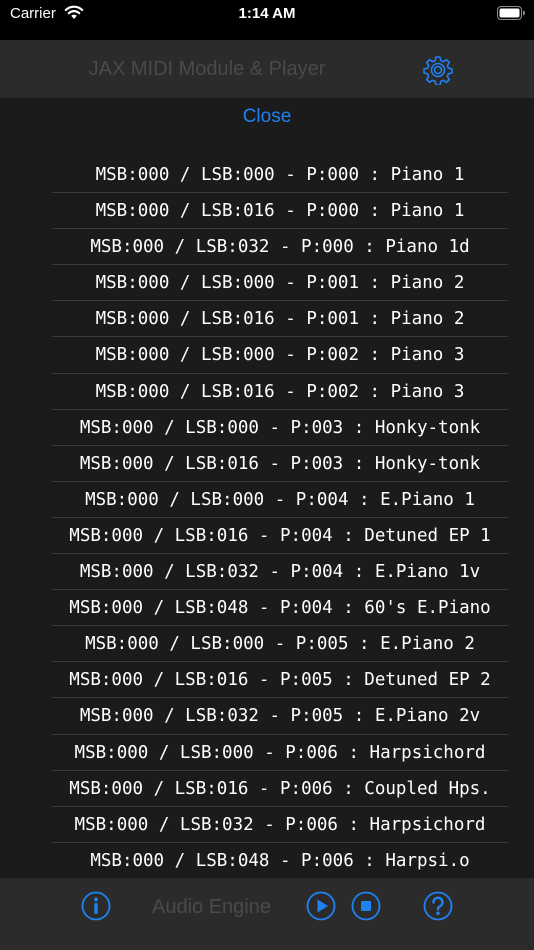 This screenshot has width=534, height=950. Describe the element at coordinates (366, 906) in the screenshot. I see `stop-icon` at that location.